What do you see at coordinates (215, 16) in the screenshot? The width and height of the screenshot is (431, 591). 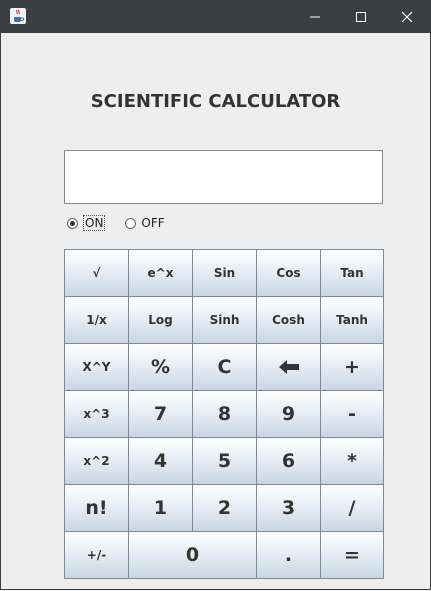 I see `title-bar` at bounding box center [215, 16].